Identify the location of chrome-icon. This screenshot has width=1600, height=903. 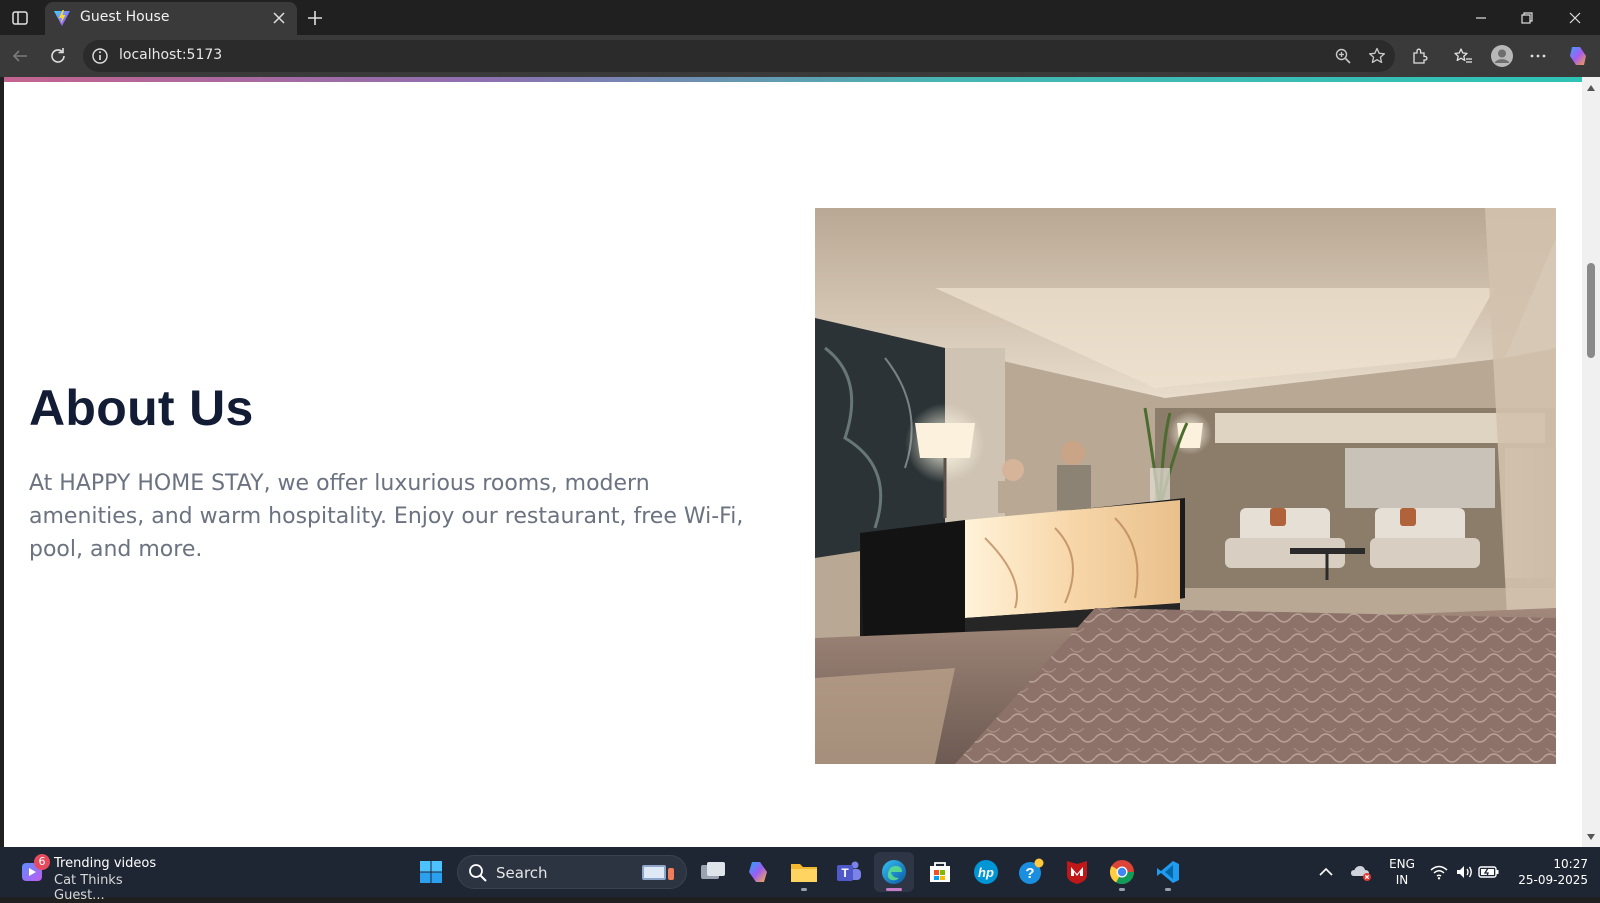
(1122, 872).